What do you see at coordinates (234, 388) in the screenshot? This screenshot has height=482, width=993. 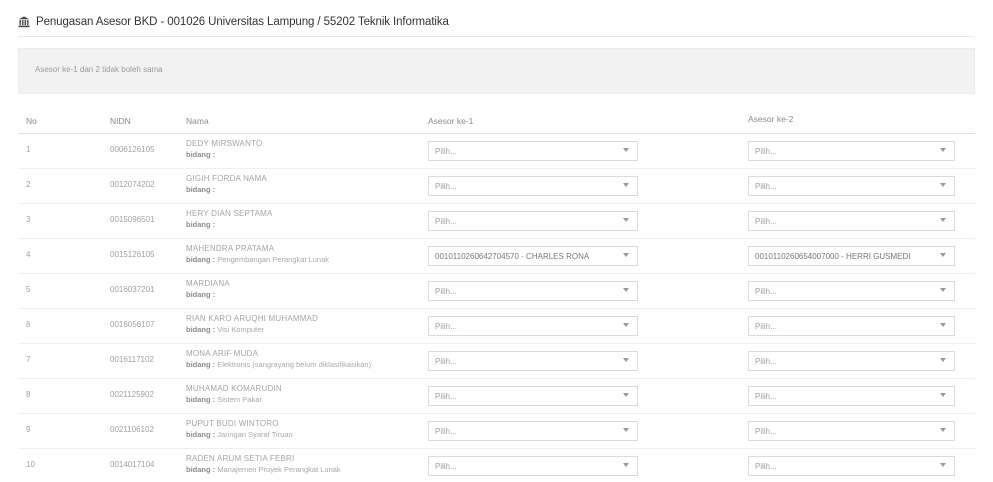 I see `lecturer-name: MUHAMAD KOMARUDIN` at bounding box center [234, 388].